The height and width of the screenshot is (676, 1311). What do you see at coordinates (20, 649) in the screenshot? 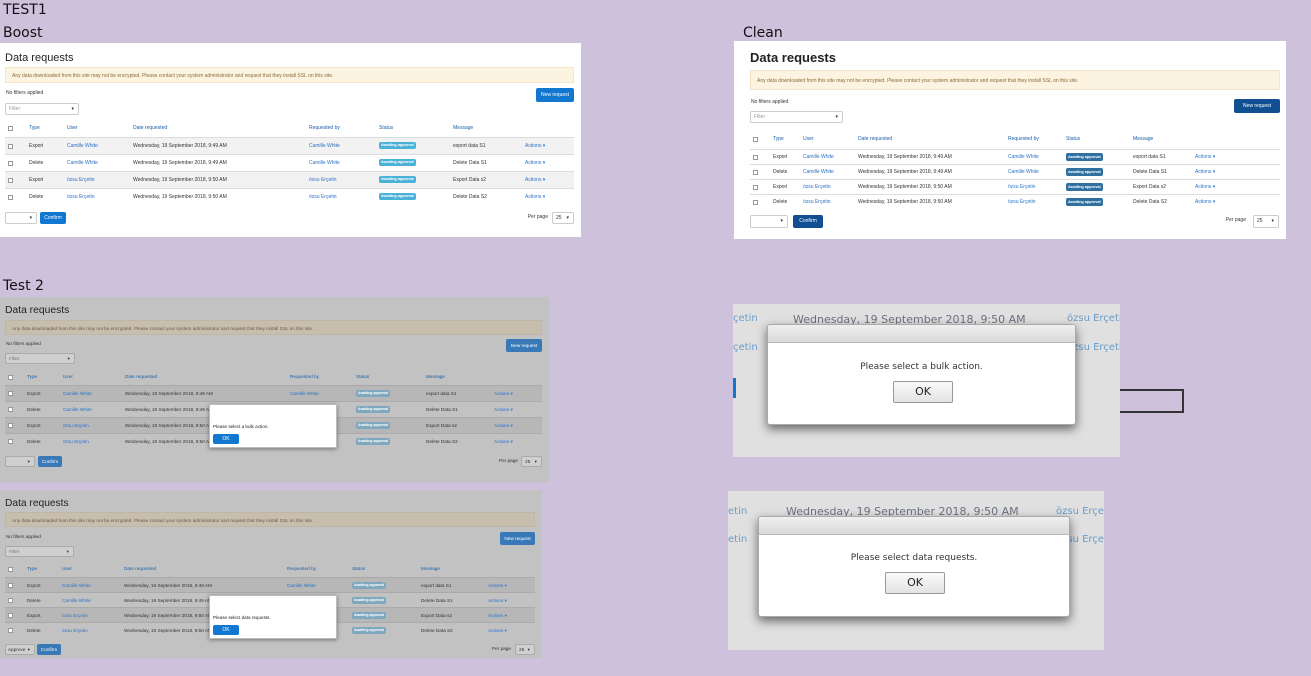
I see `bulk-action-select: Approve ▾` at bounding box center [20, 649].